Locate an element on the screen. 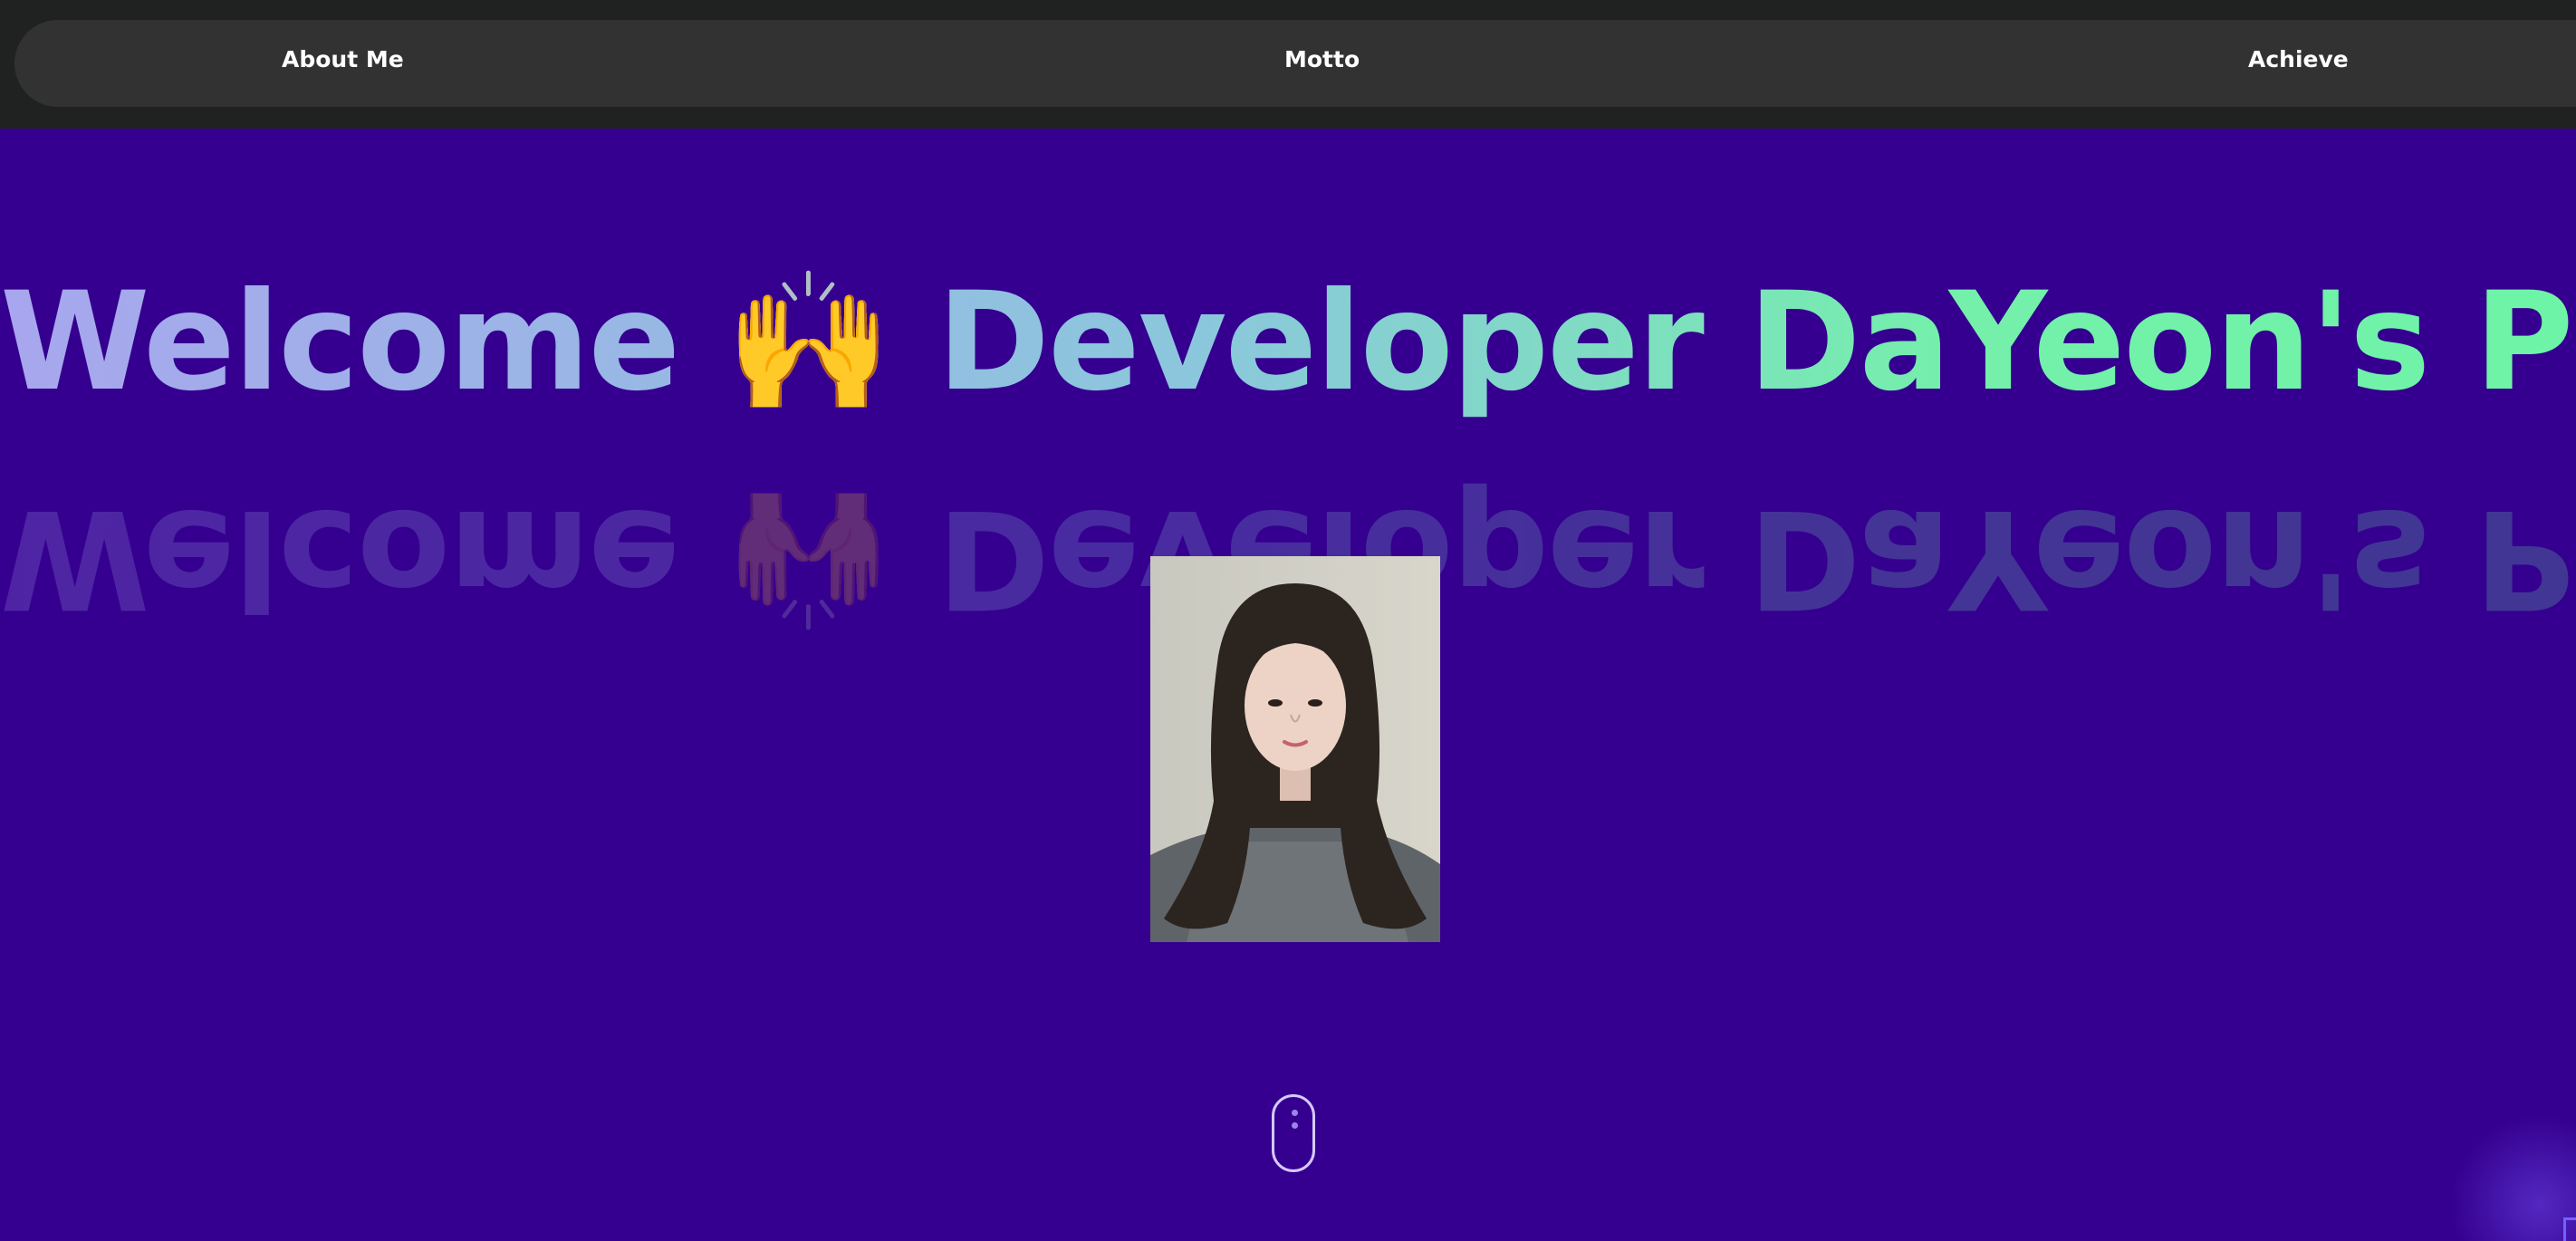 The height and width of the screenshot is (1241, 2576). raising-hands-icon: 🙌 is located at coordinates (808, 342).